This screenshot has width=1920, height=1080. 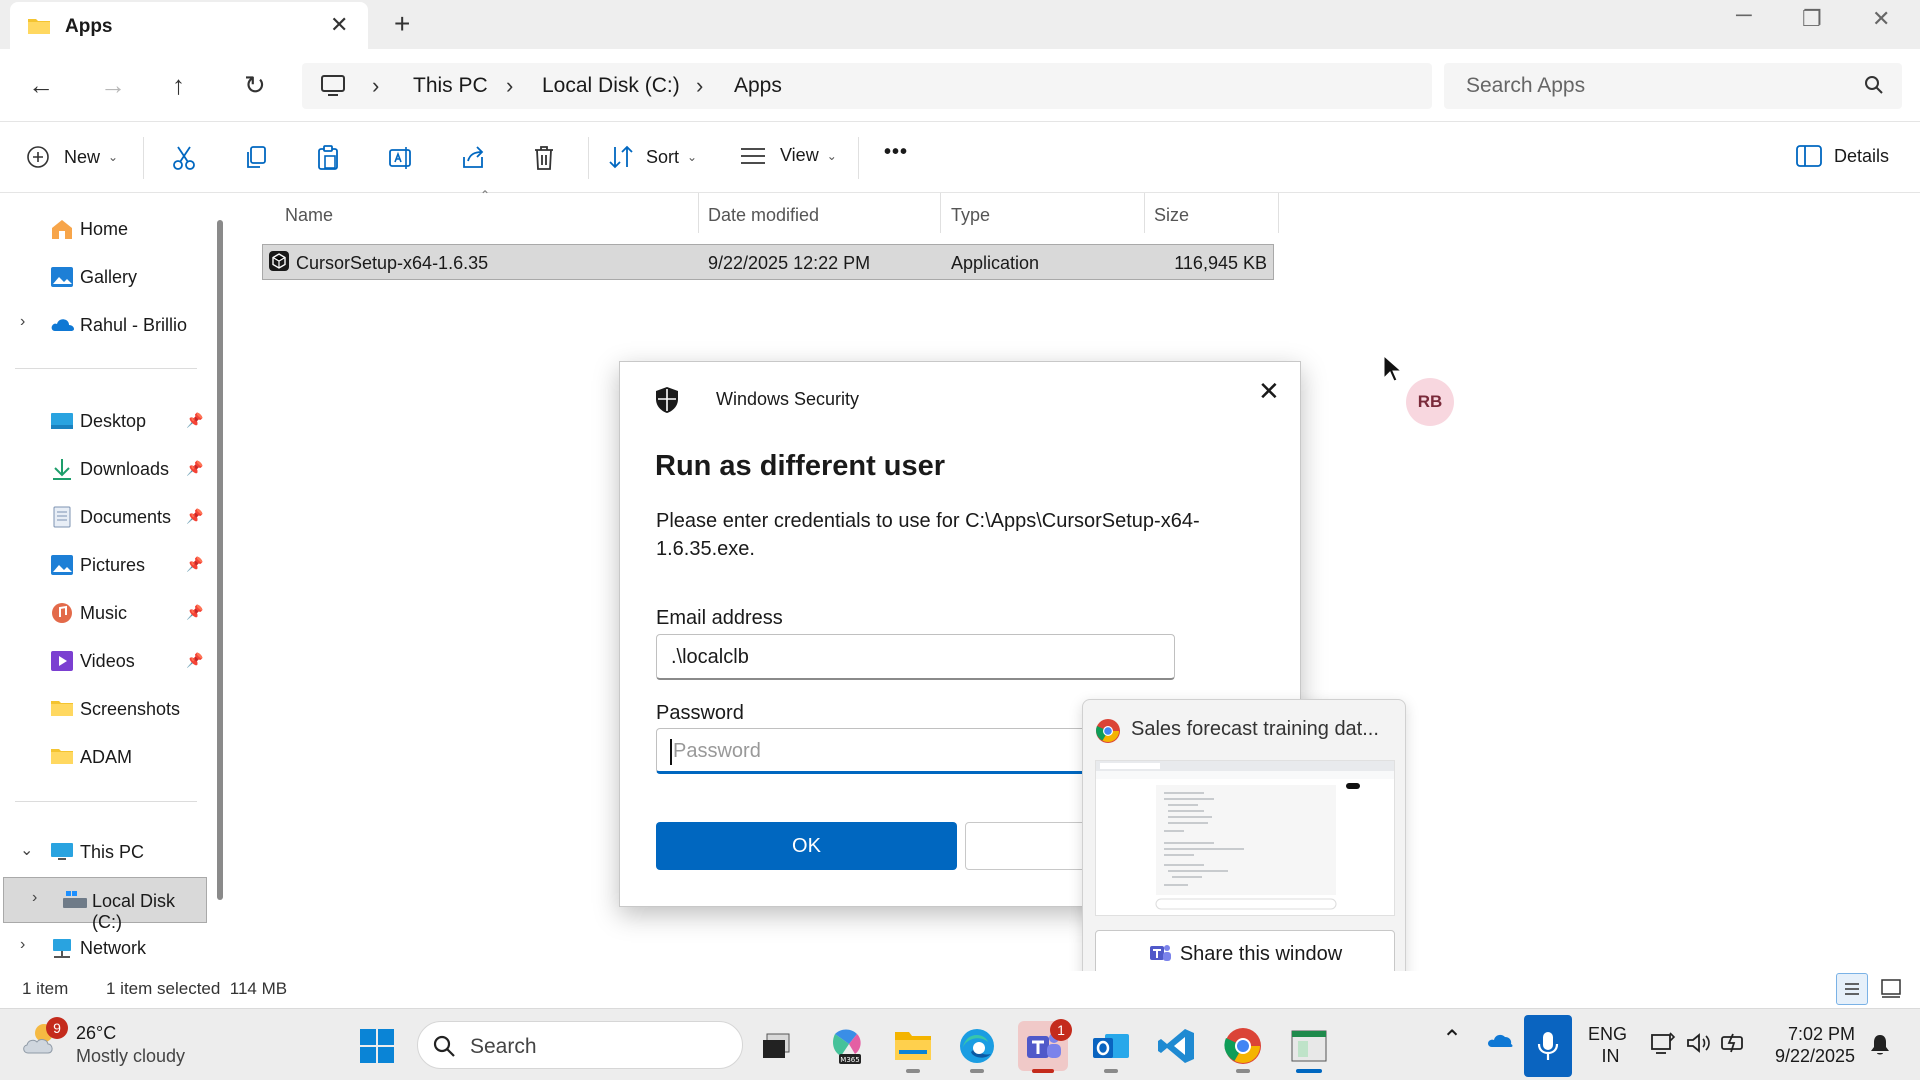 I want to click on vscode-button, so click(x=1177, y=1046).